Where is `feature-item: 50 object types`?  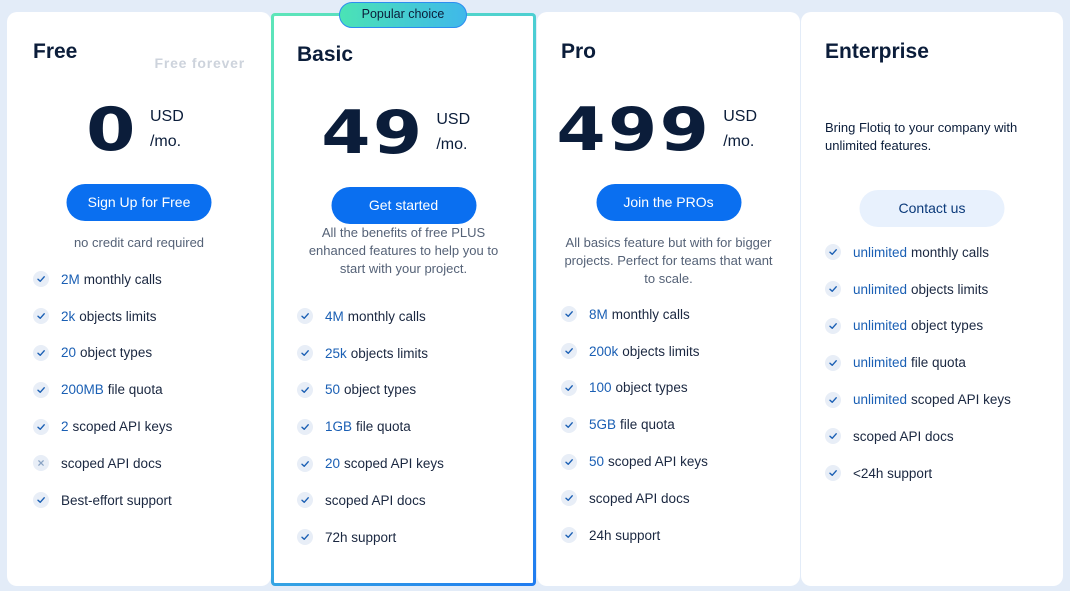 feature-item: 50 object types is located at coordinates (410, 390).